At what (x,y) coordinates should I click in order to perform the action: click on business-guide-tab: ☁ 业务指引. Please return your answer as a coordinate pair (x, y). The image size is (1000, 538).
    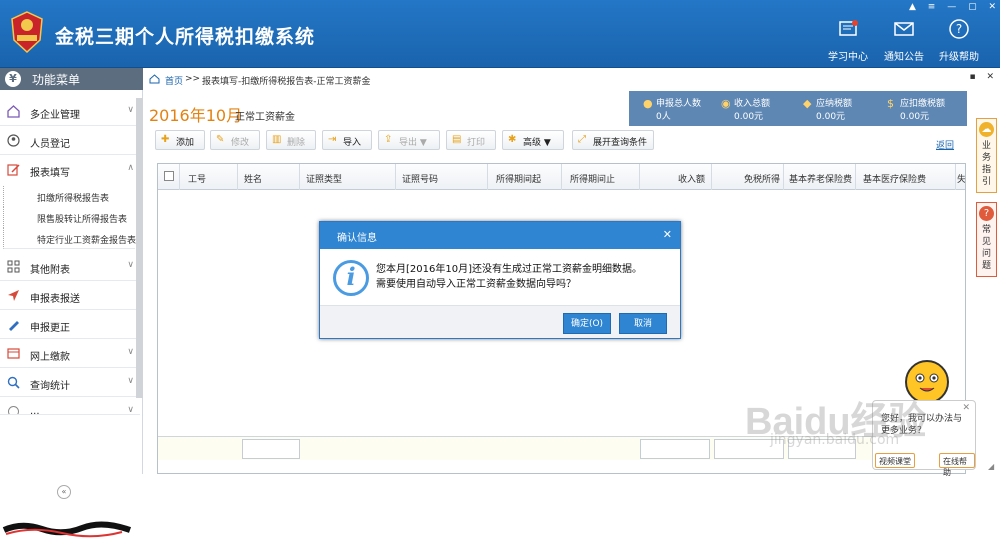
    Looking at the image, I should click on (986, 155).